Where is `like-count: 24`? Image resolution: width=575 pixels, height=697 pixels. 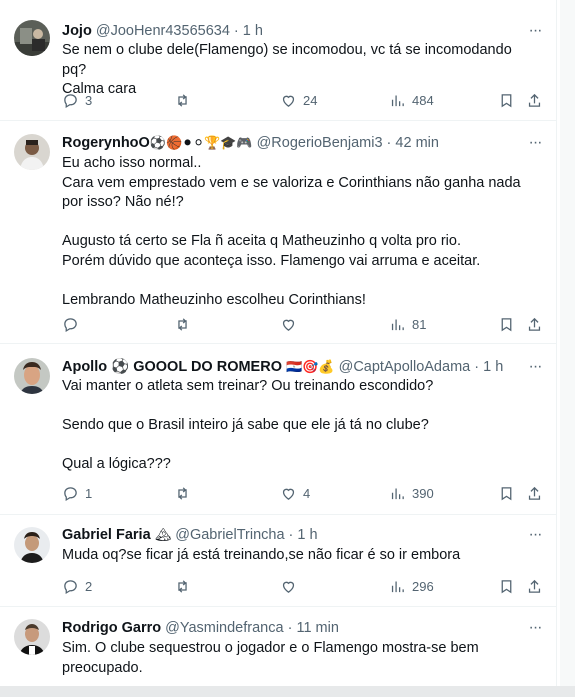
like-count: 24 is located at coordinates (310, 100).